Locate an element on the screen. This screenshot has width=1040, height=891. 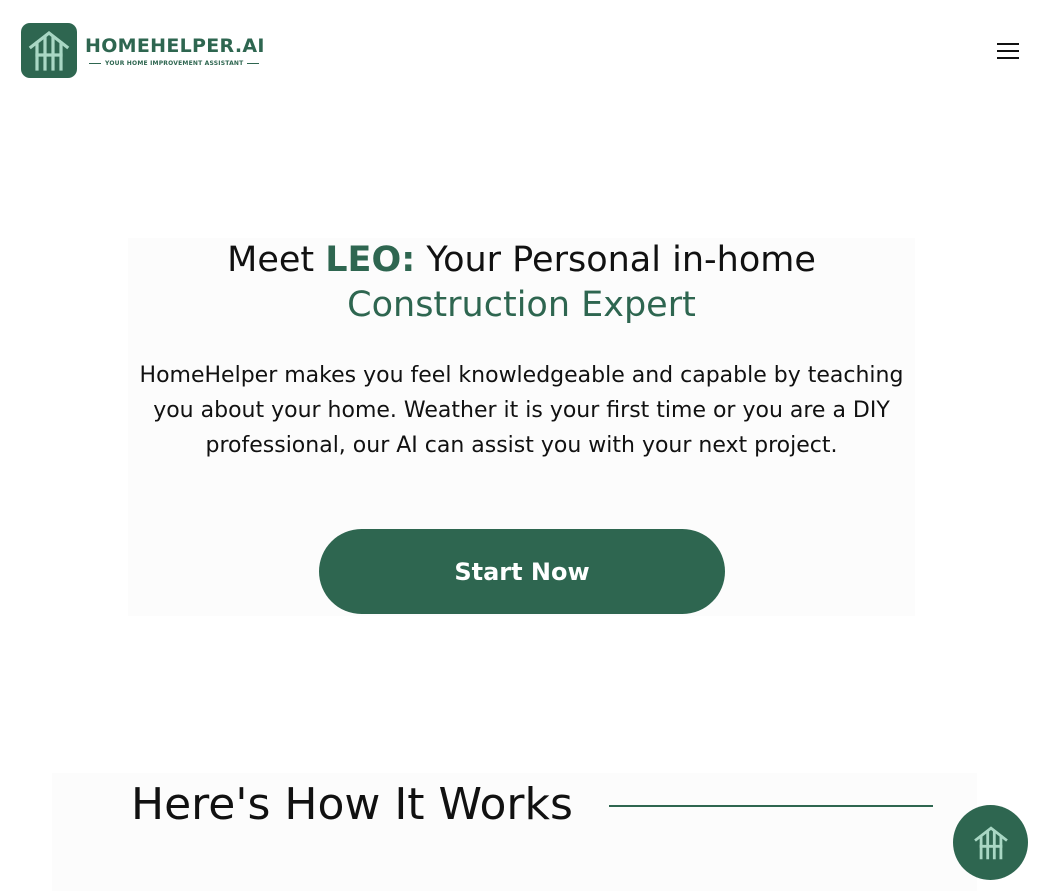
start-now-button: Start Now is located at coordinates (522, 571).